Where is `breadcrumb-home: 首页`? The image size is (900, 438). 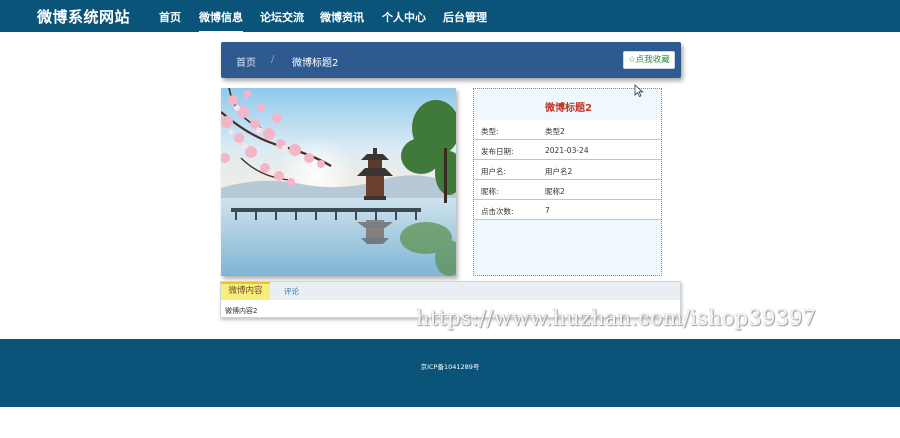 breadcrumb-home: 首页 is located at coordinates (246, 61).